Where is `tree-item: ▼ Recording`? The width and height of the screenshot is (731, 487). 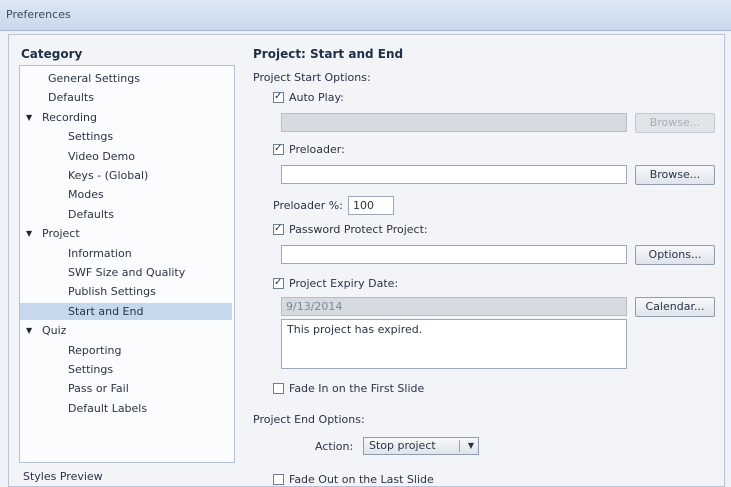 tree-item: ▼ Recording is located at coordinates (126, 117).